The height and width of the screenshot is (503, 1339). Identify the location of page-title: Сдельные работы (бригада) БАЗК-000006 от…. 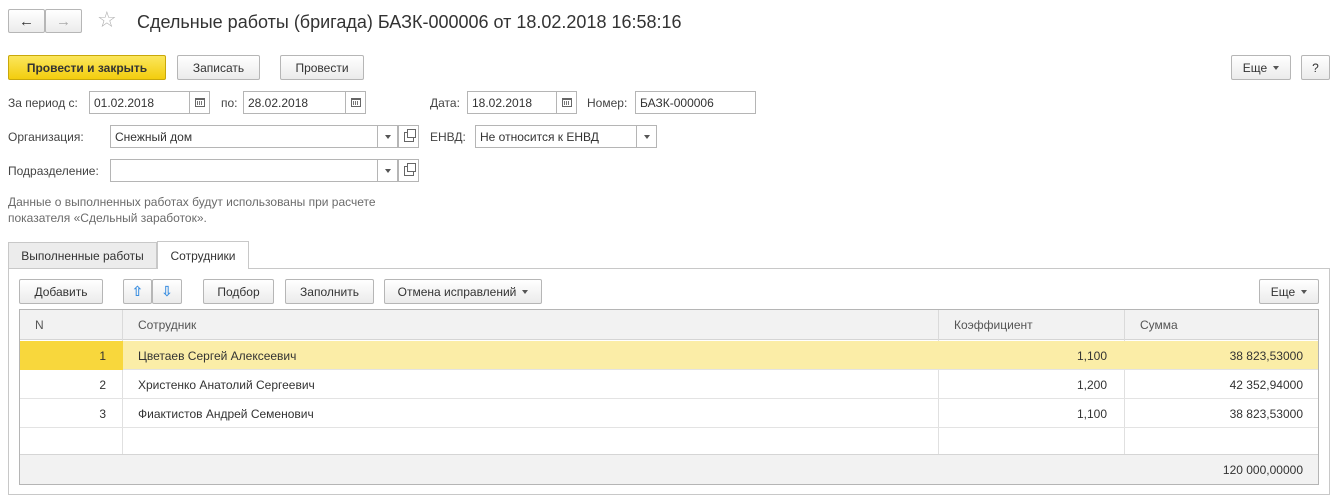
(409, 22).